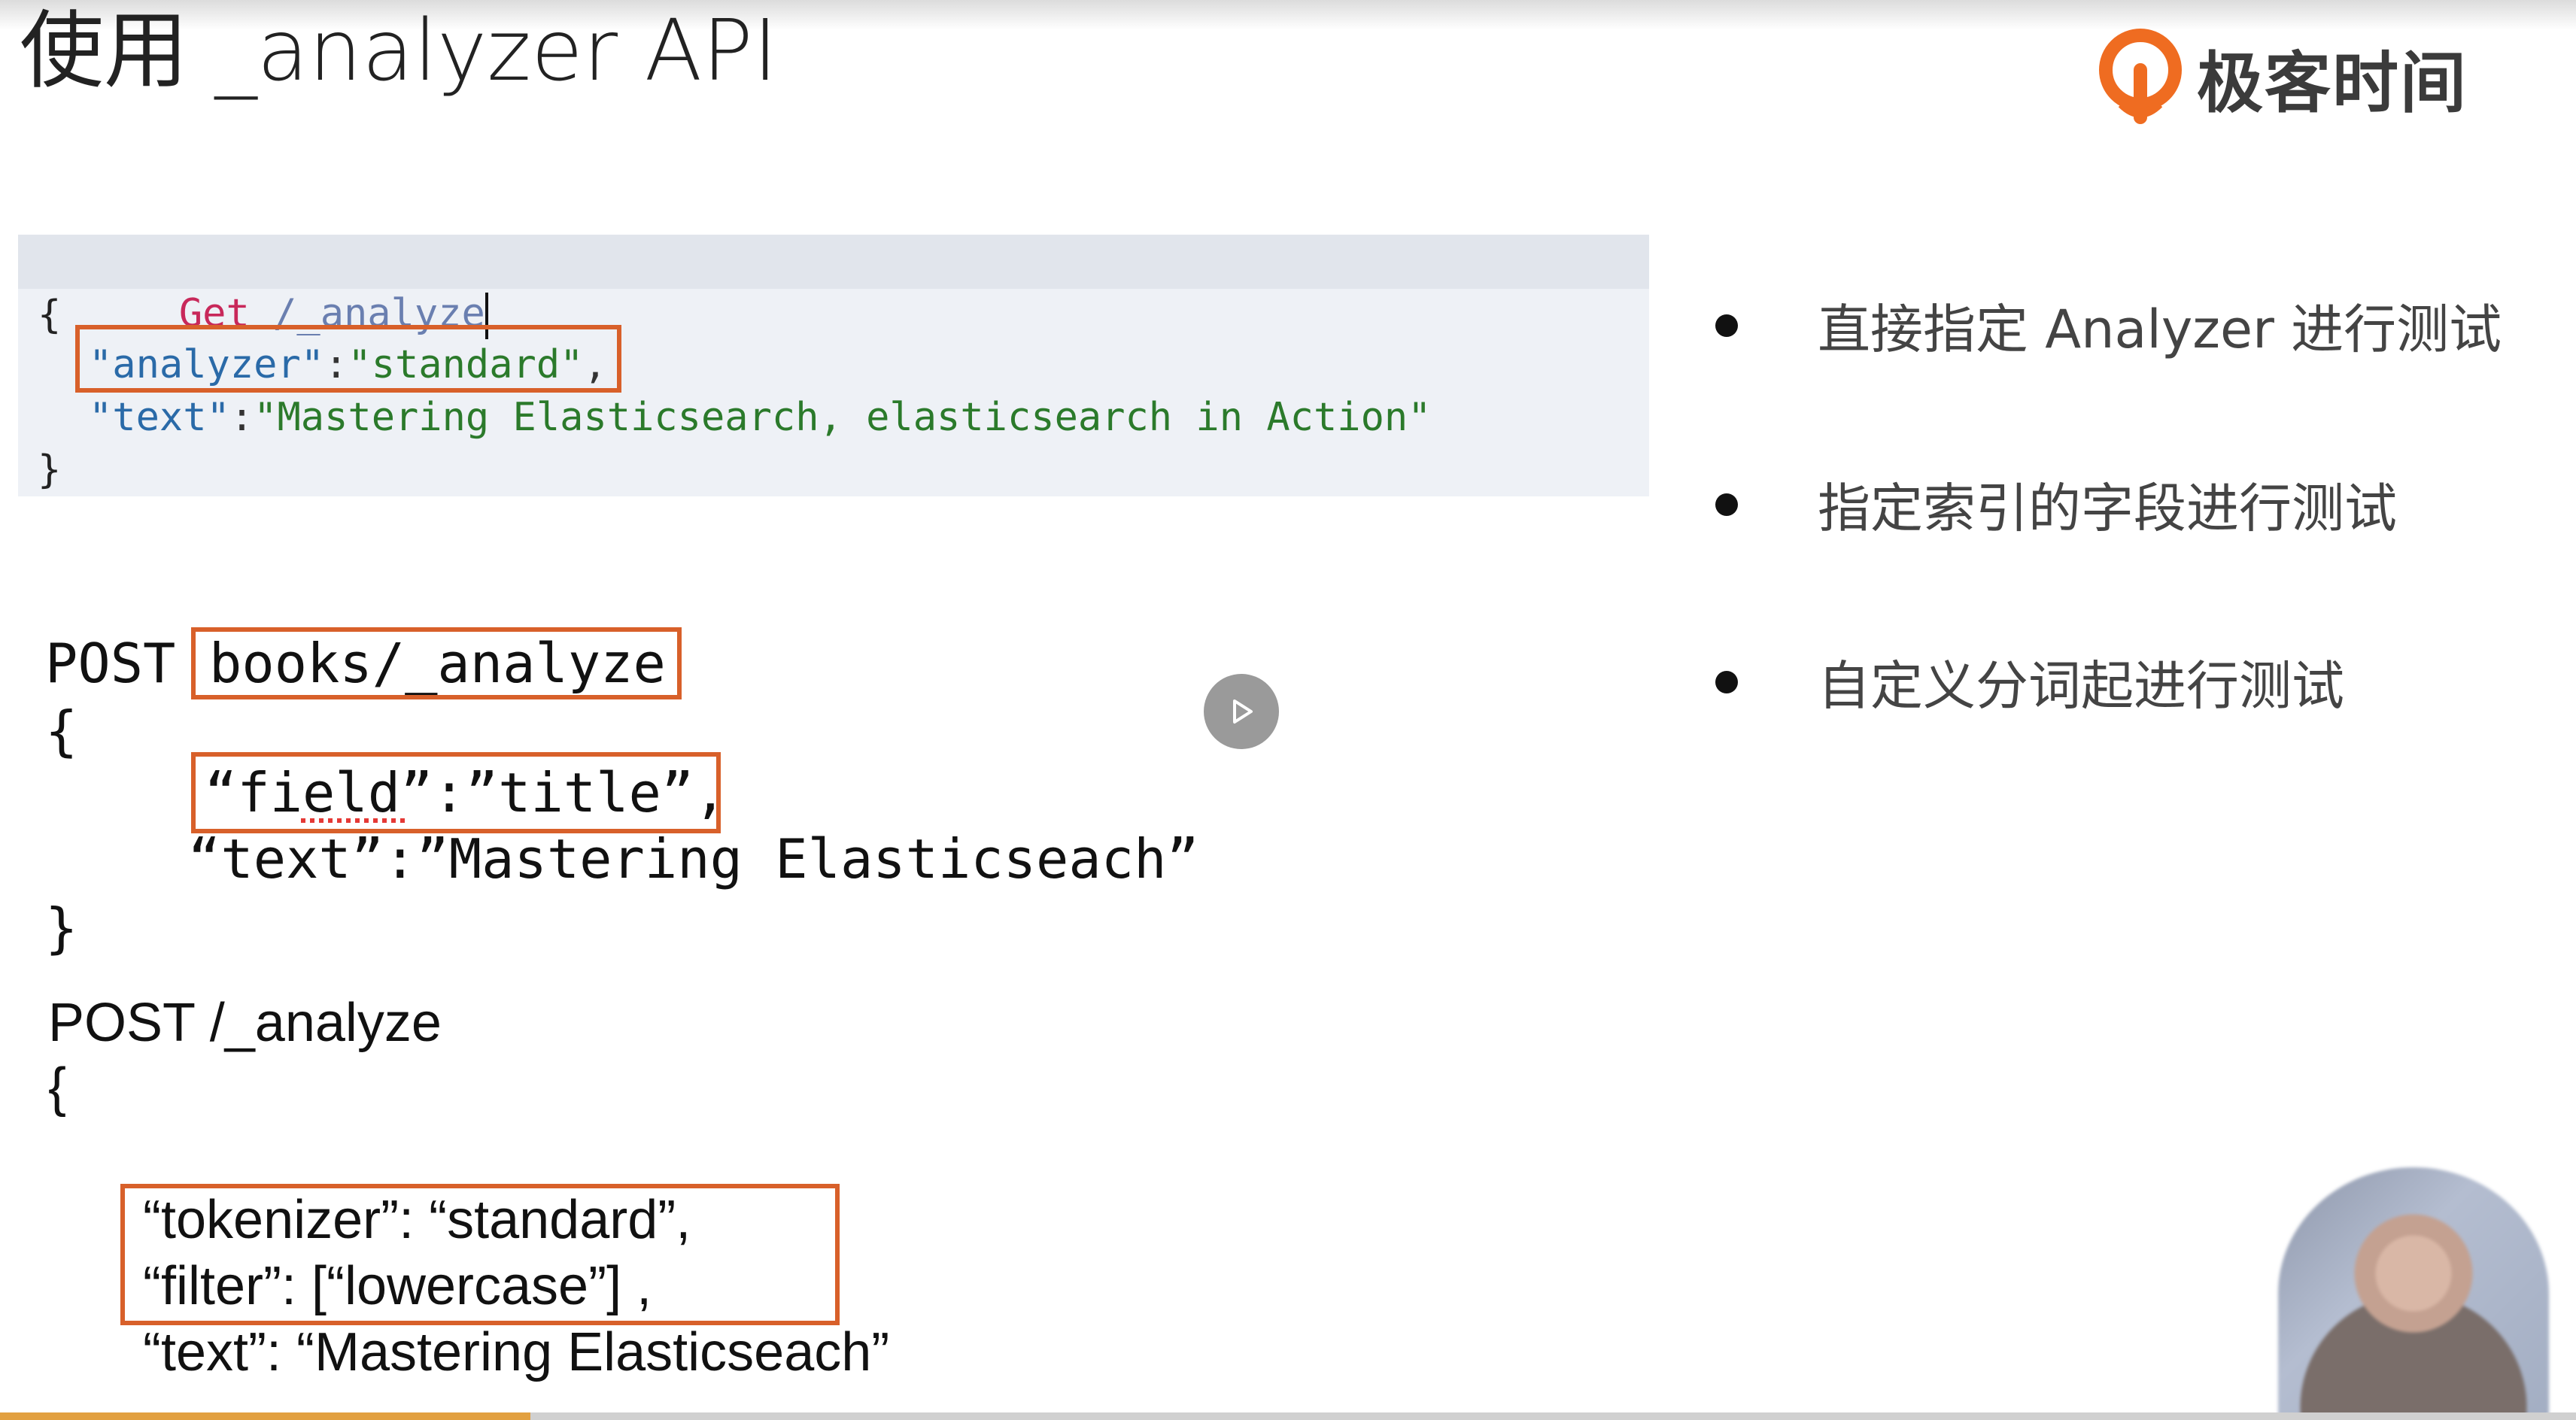  What do you see at coordinates (62, 928) in the screenshot?
I see `block2-close-brace: }` at bounding box center [62, 928].